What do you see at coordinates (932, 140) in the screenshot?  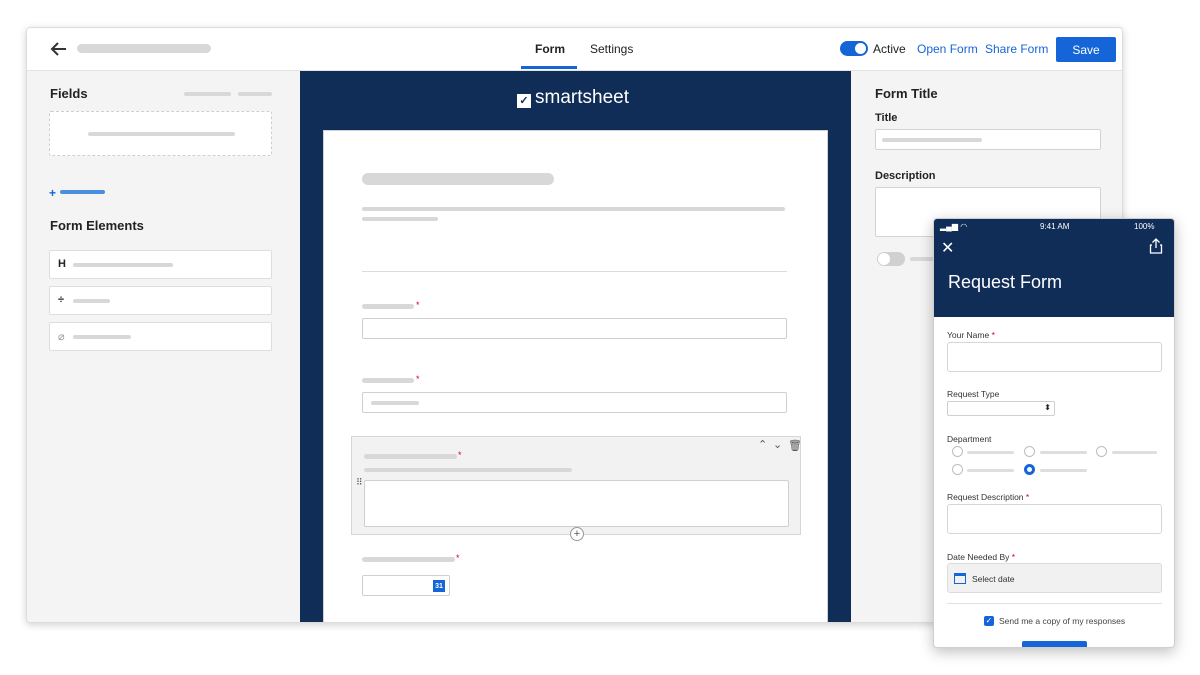 I see `title-value-placeholder` at bounding box center [932, 140].